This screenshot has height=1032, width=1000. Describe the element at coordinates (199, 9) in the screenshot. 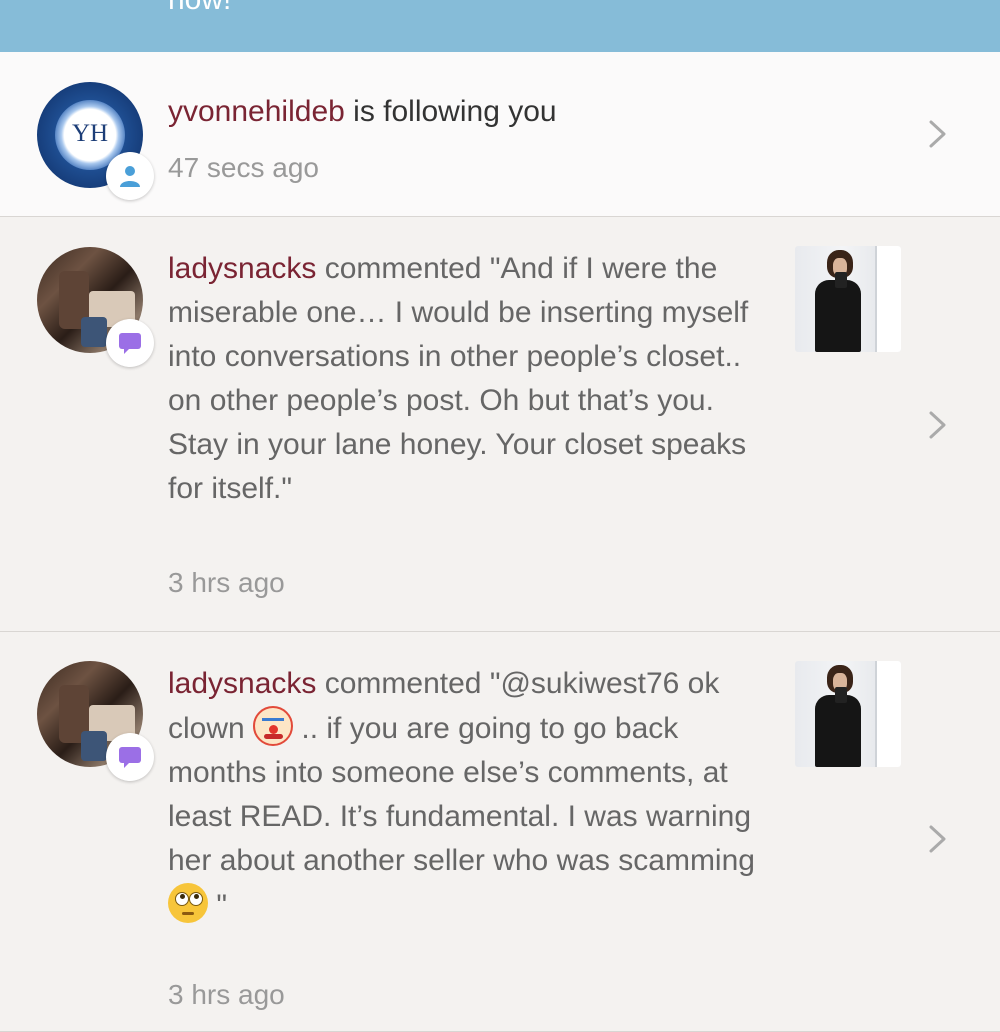

I see `banner-text: now!` at that location.